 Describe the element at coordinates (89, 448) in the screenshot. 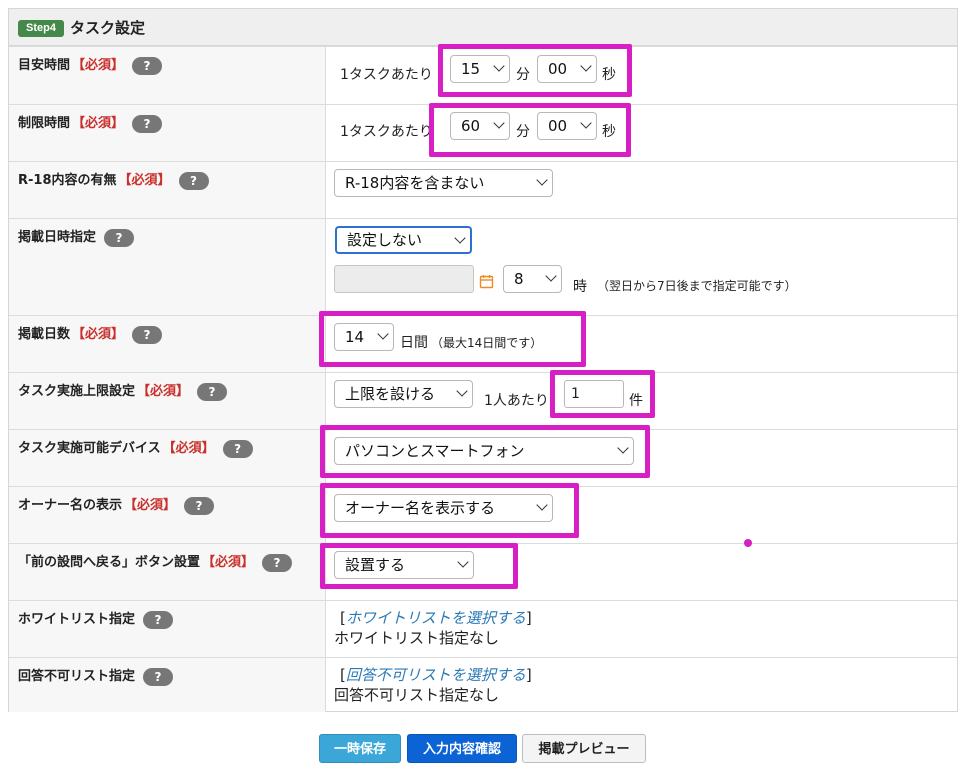

I see `row-label: タスク実施可能デバイス` at that location.